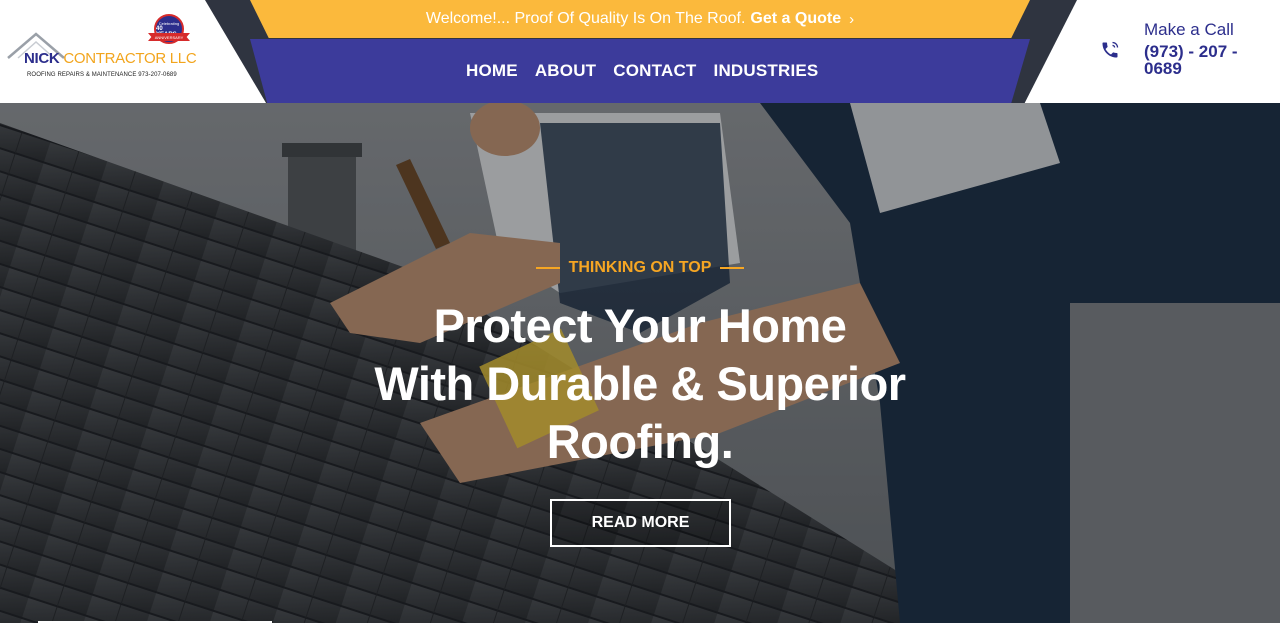  What do you see at coordinates (1110, 49) in the screenshot?
I see `phone-icon` at bounding box center [1110, 49].